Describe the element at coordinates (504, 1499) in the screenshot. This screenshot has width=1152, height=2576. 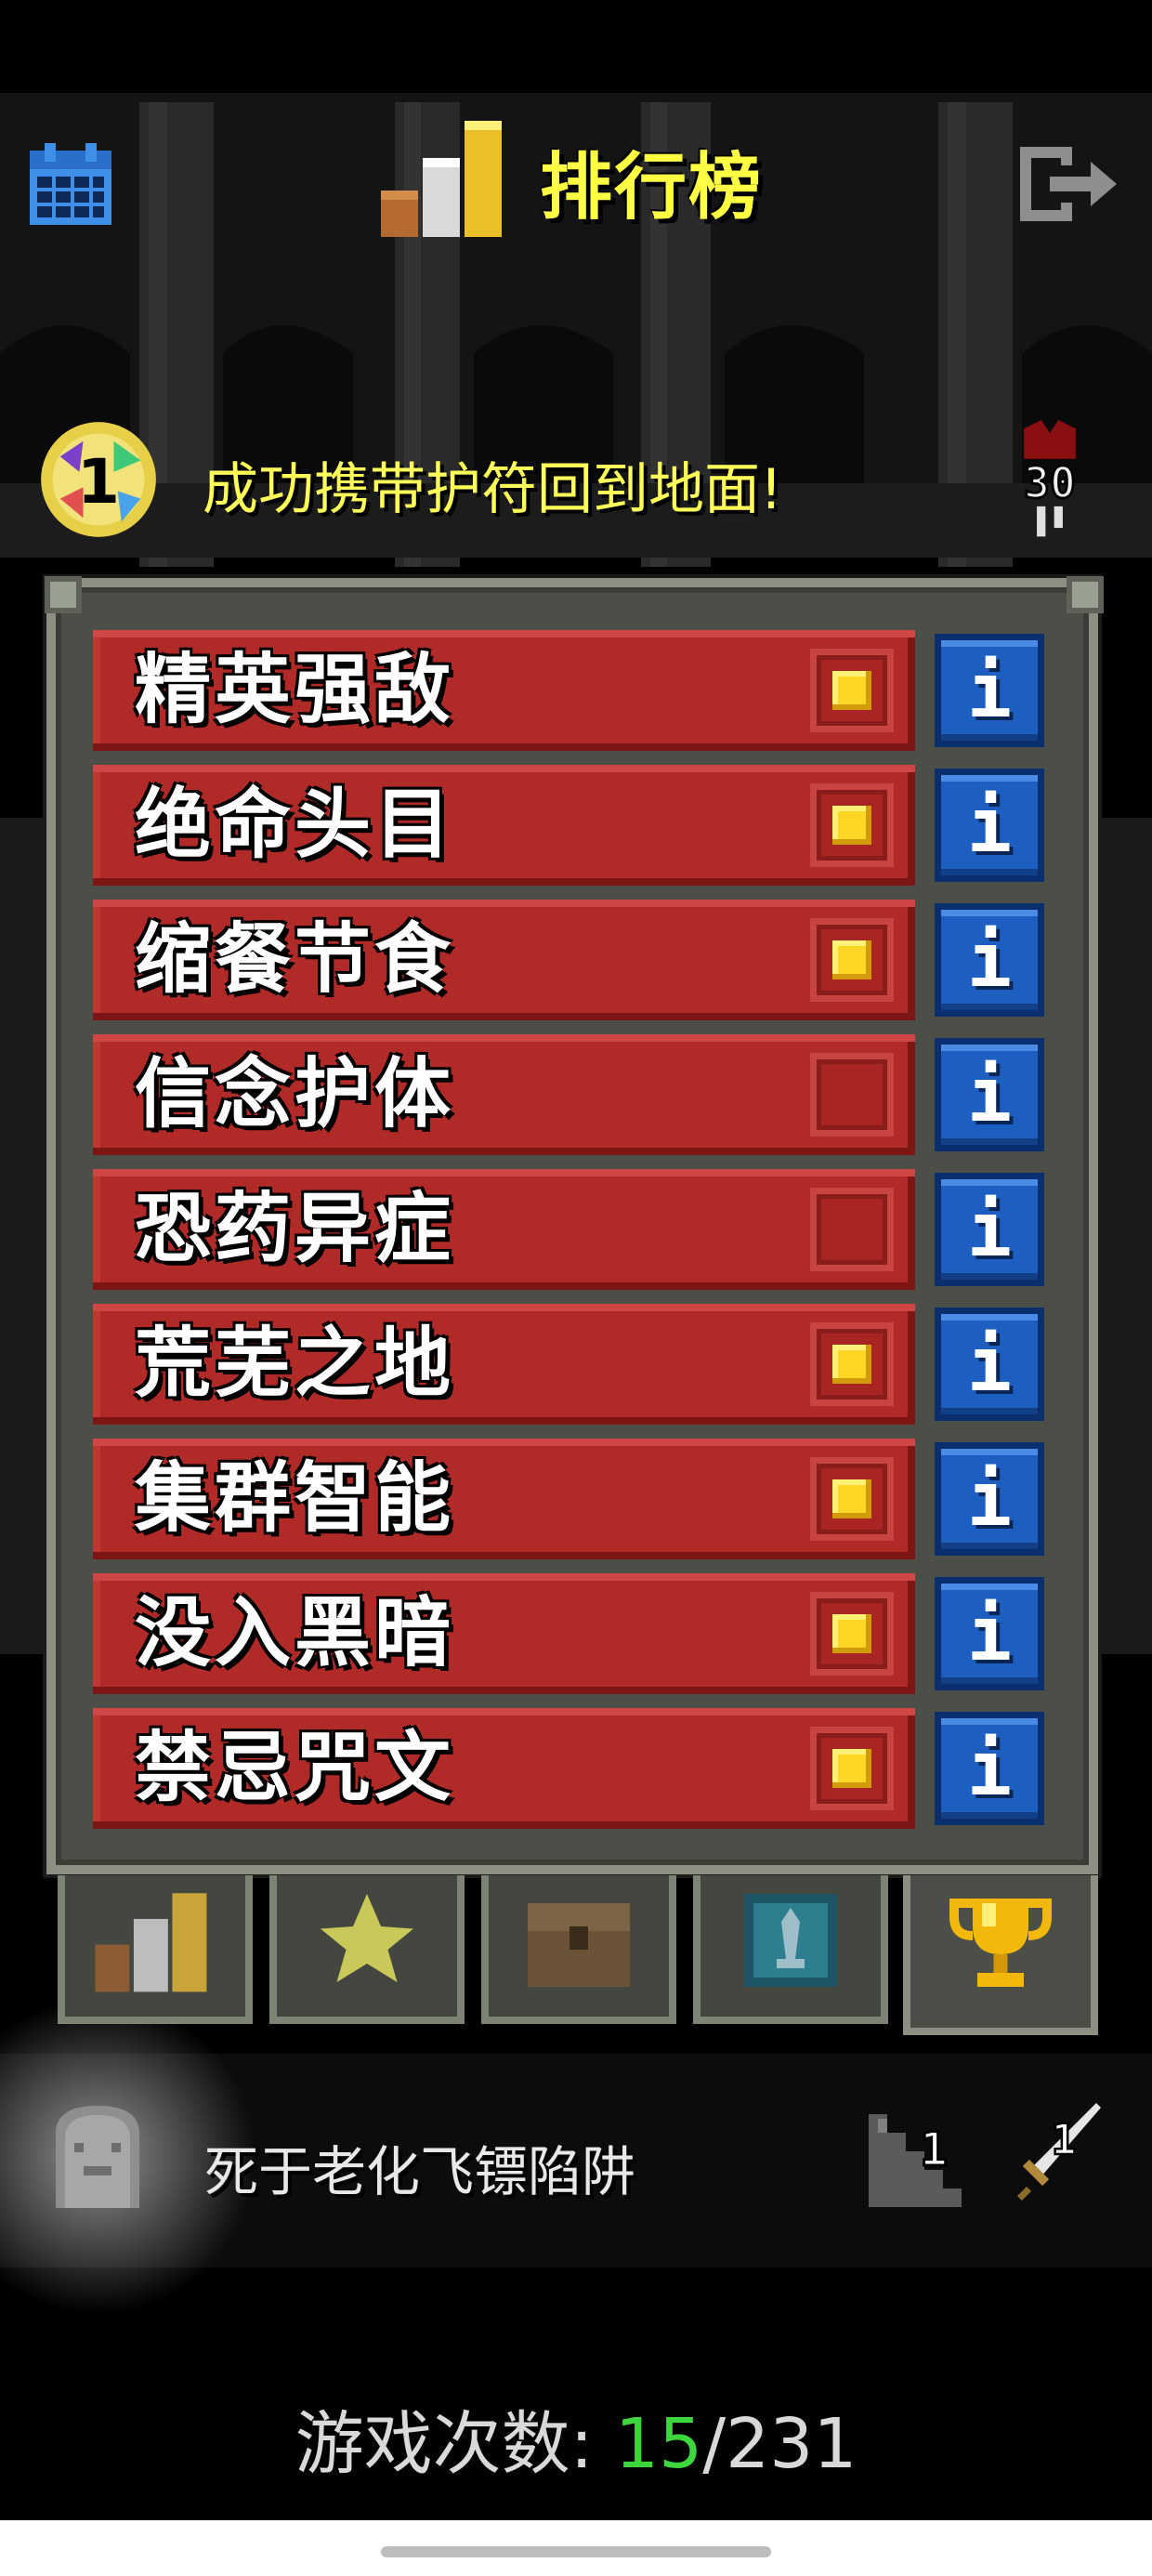
I see `challenge-toggle: 集群智能` at that location.